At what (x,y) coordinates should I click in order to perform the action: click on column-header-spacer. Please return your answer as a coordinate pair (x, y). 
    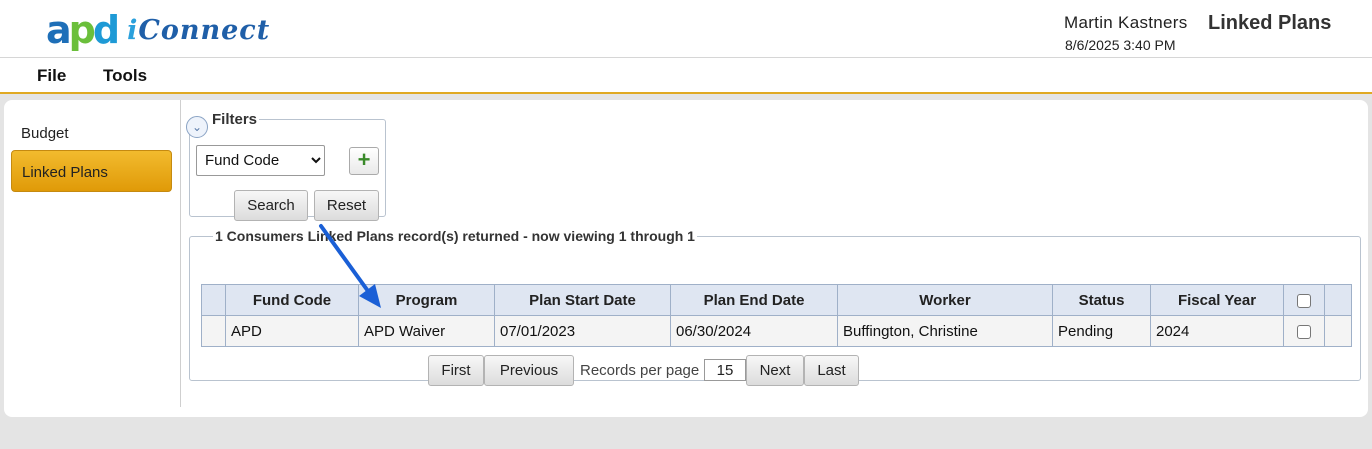
    Looking at the image, I should click on (213, 300).